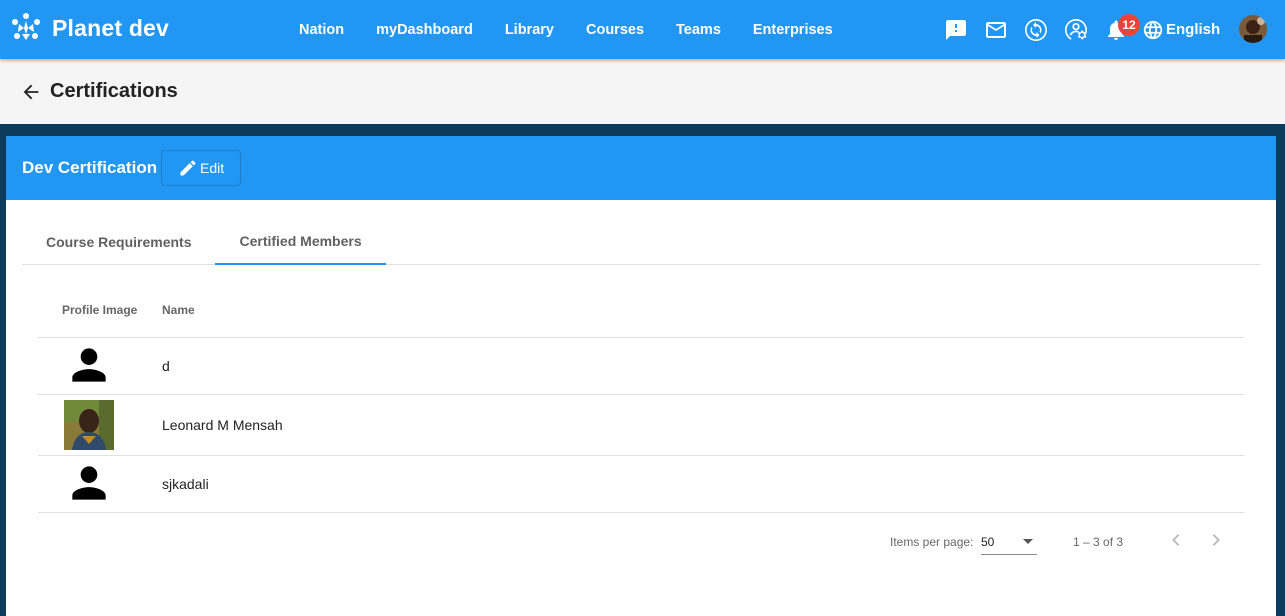 The height and width of the screenshot is (616, 1285). Describe the element at coordinates (1098, 542) in the screenshot. I see `page-range-label: 1 – 3 of 3` at that location.